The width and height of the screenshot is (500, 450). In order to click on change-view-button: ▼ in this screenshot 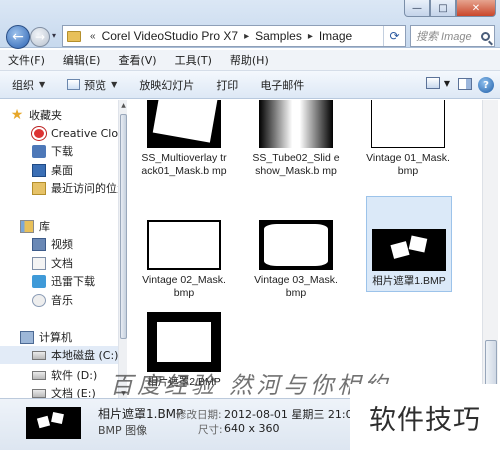, I will do `click(437, 83)`.